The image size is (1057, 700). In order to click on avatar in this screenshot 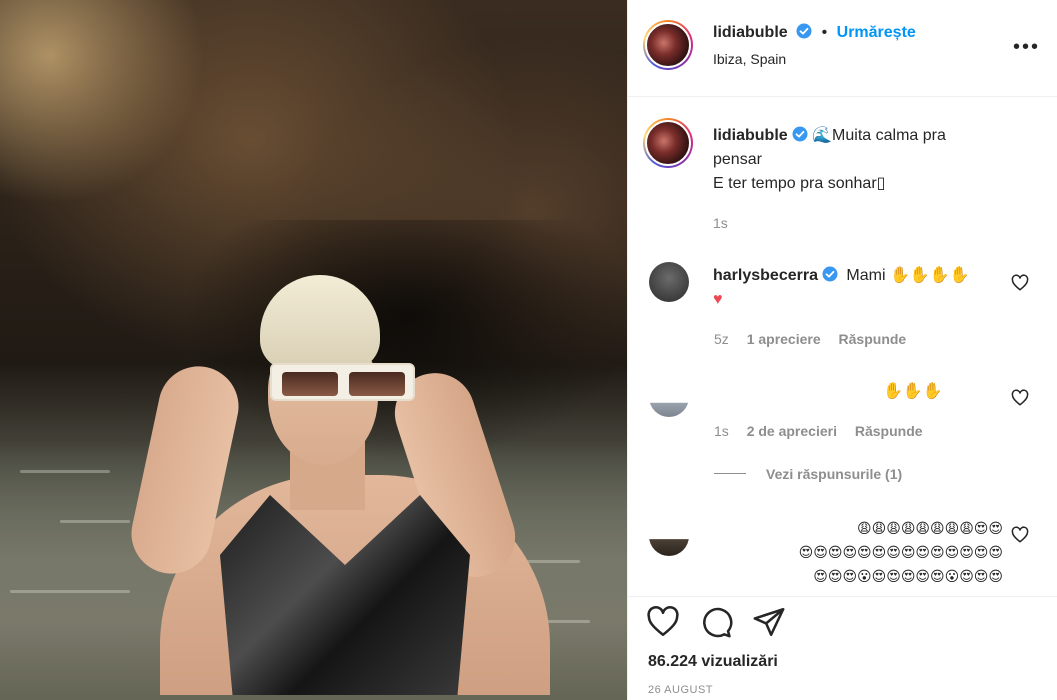, I will do `click(668, 45)`.